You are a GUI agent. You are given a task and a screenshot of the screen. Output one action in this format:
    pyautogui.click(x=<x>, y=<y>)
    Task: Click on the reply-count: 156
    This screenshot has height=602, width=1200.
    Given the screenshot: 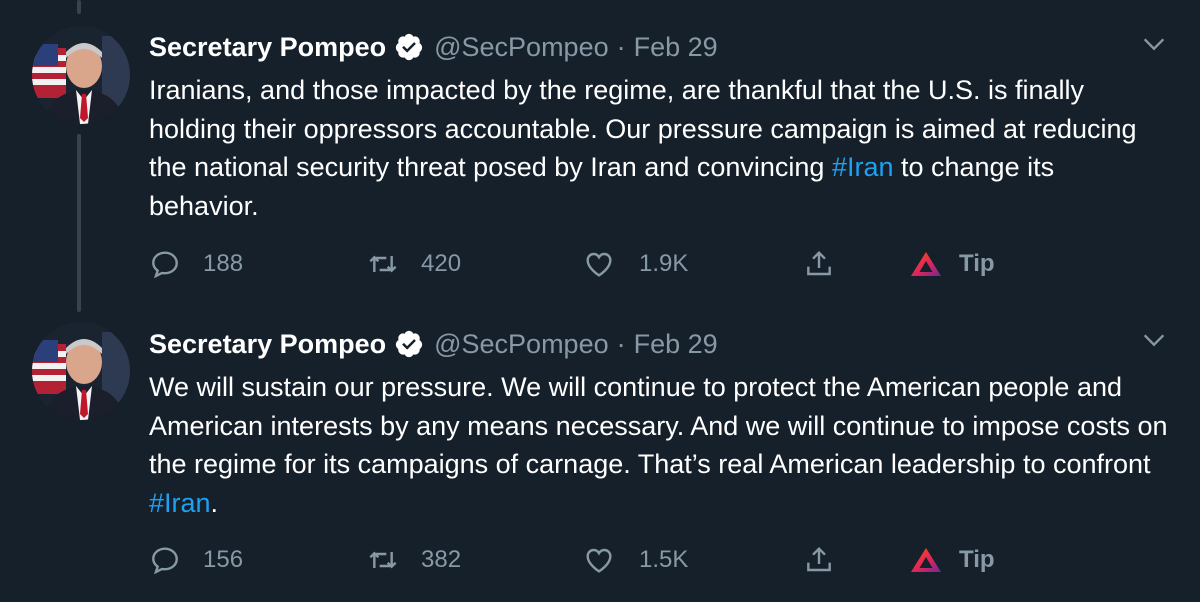 What is the action you would take?
    pyautogui.click(x=223, y=559)
    